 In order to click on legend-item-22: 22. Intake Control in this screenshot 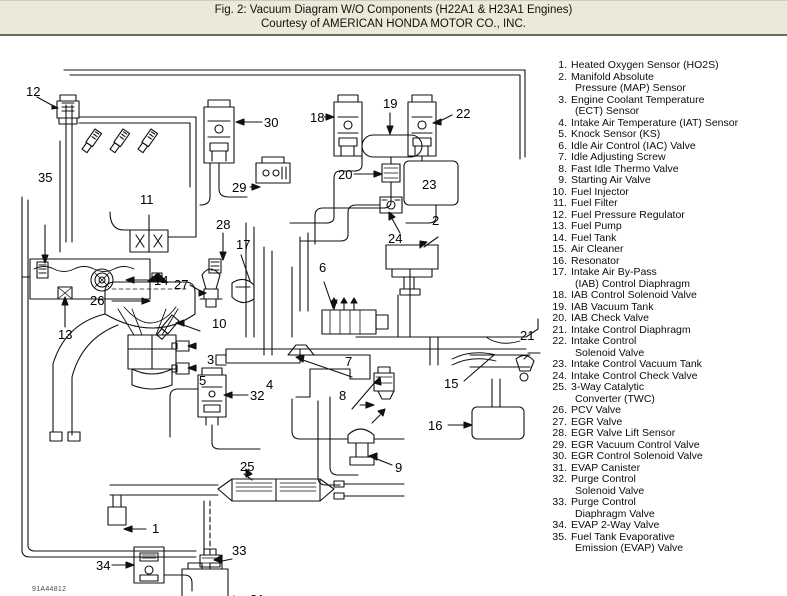, I will do `click(669, 341)`.